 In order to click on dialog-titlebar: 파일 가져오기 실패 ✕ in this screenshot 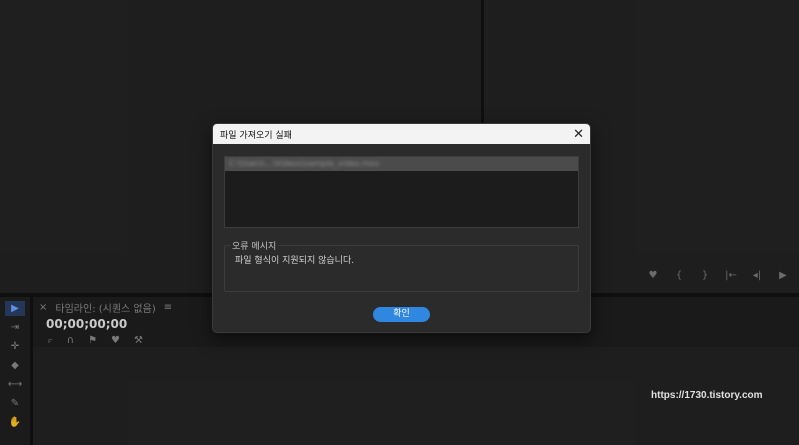, I will do `click(401, 134)`.